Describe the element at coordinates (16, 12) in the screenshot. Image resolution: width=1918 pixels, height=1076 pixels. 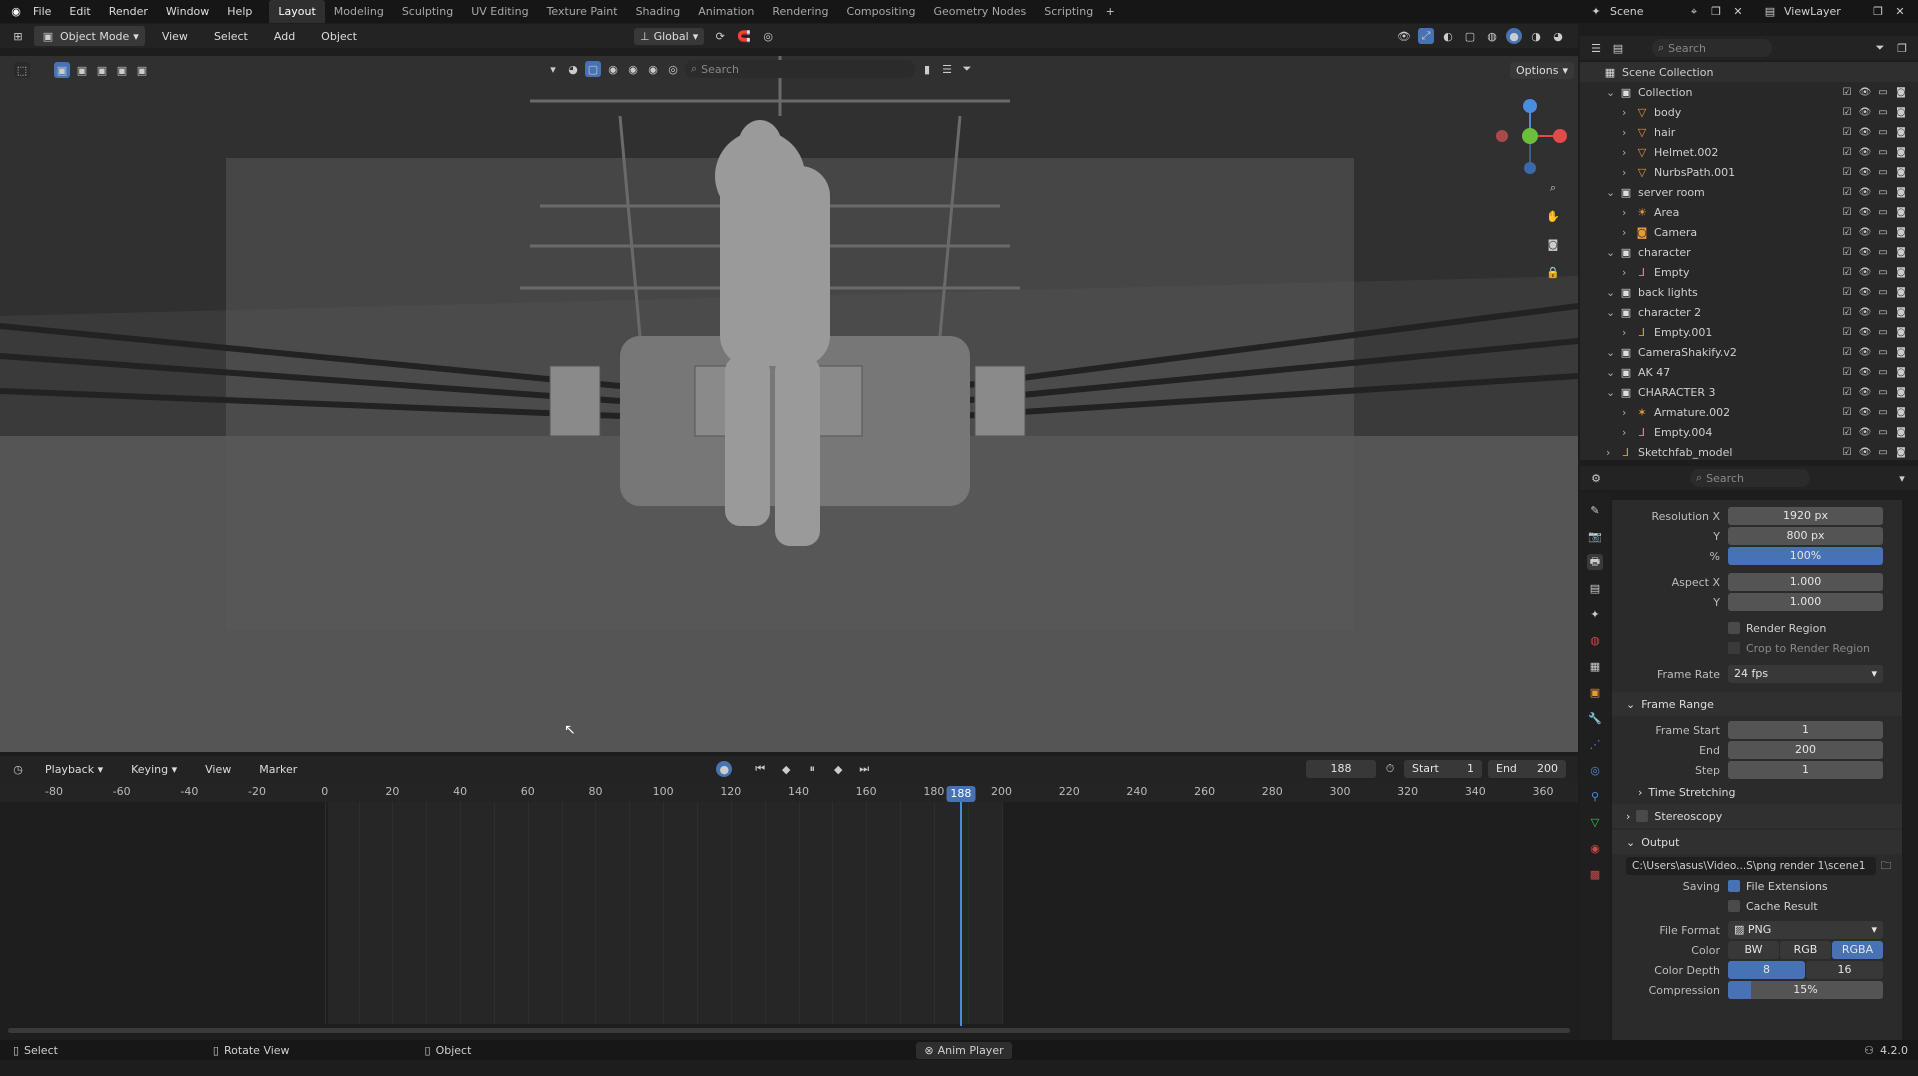
I see `blender-logo-icon: ◉` at that location.